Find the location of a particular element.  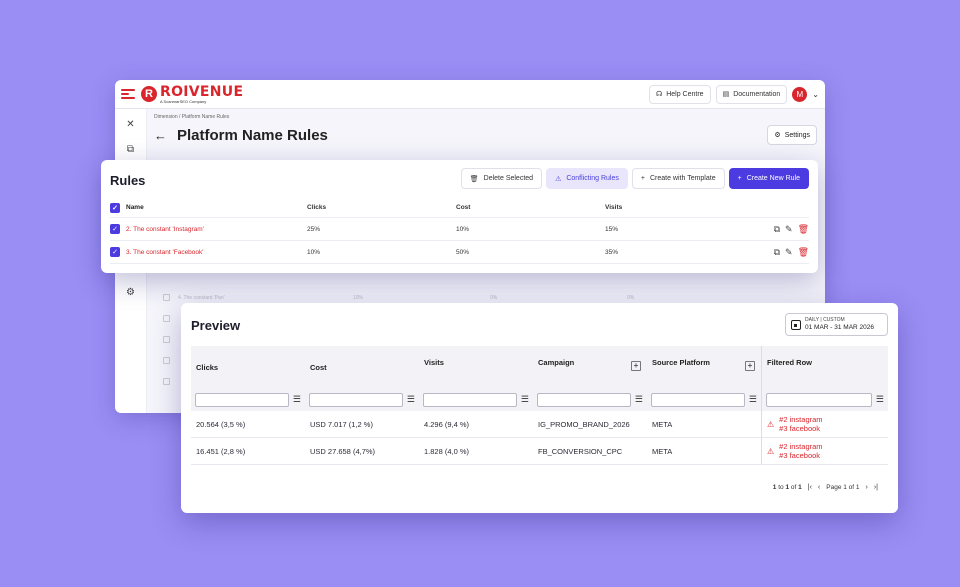

headset-icon: ☊ is located at coordinates (659, 94).